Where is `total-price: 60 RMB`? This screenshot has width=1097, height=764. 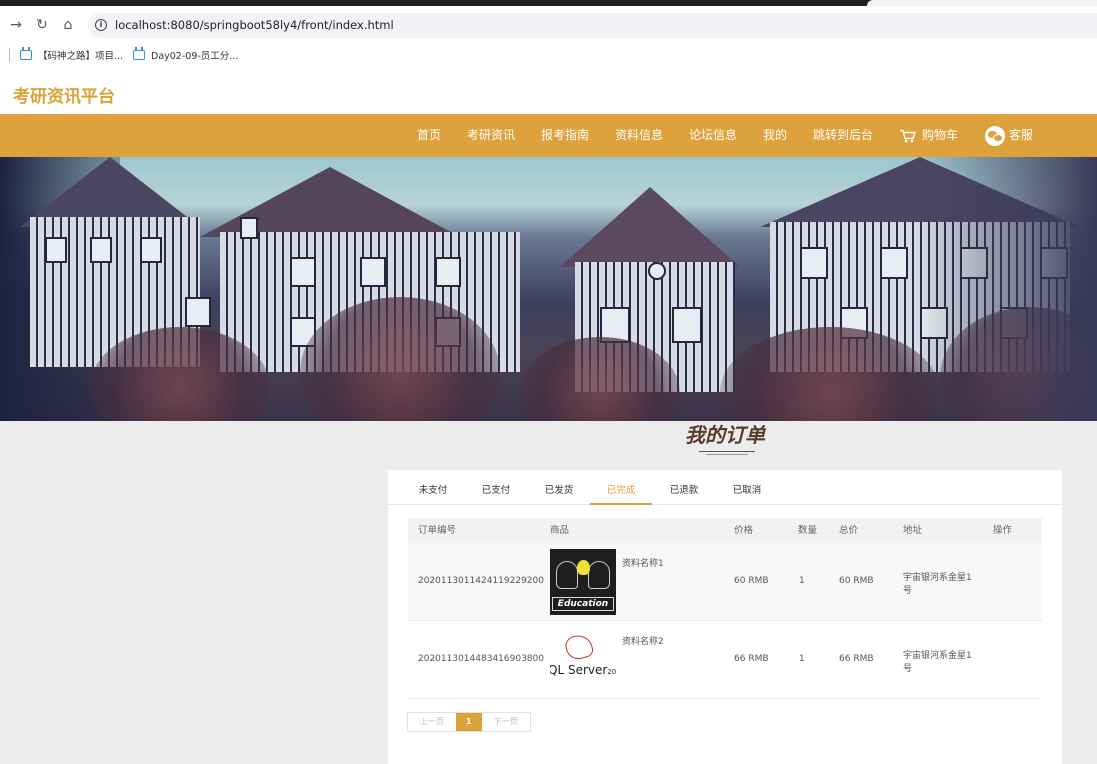 total-price: 60 RMB is located at coordinates (856, 581).